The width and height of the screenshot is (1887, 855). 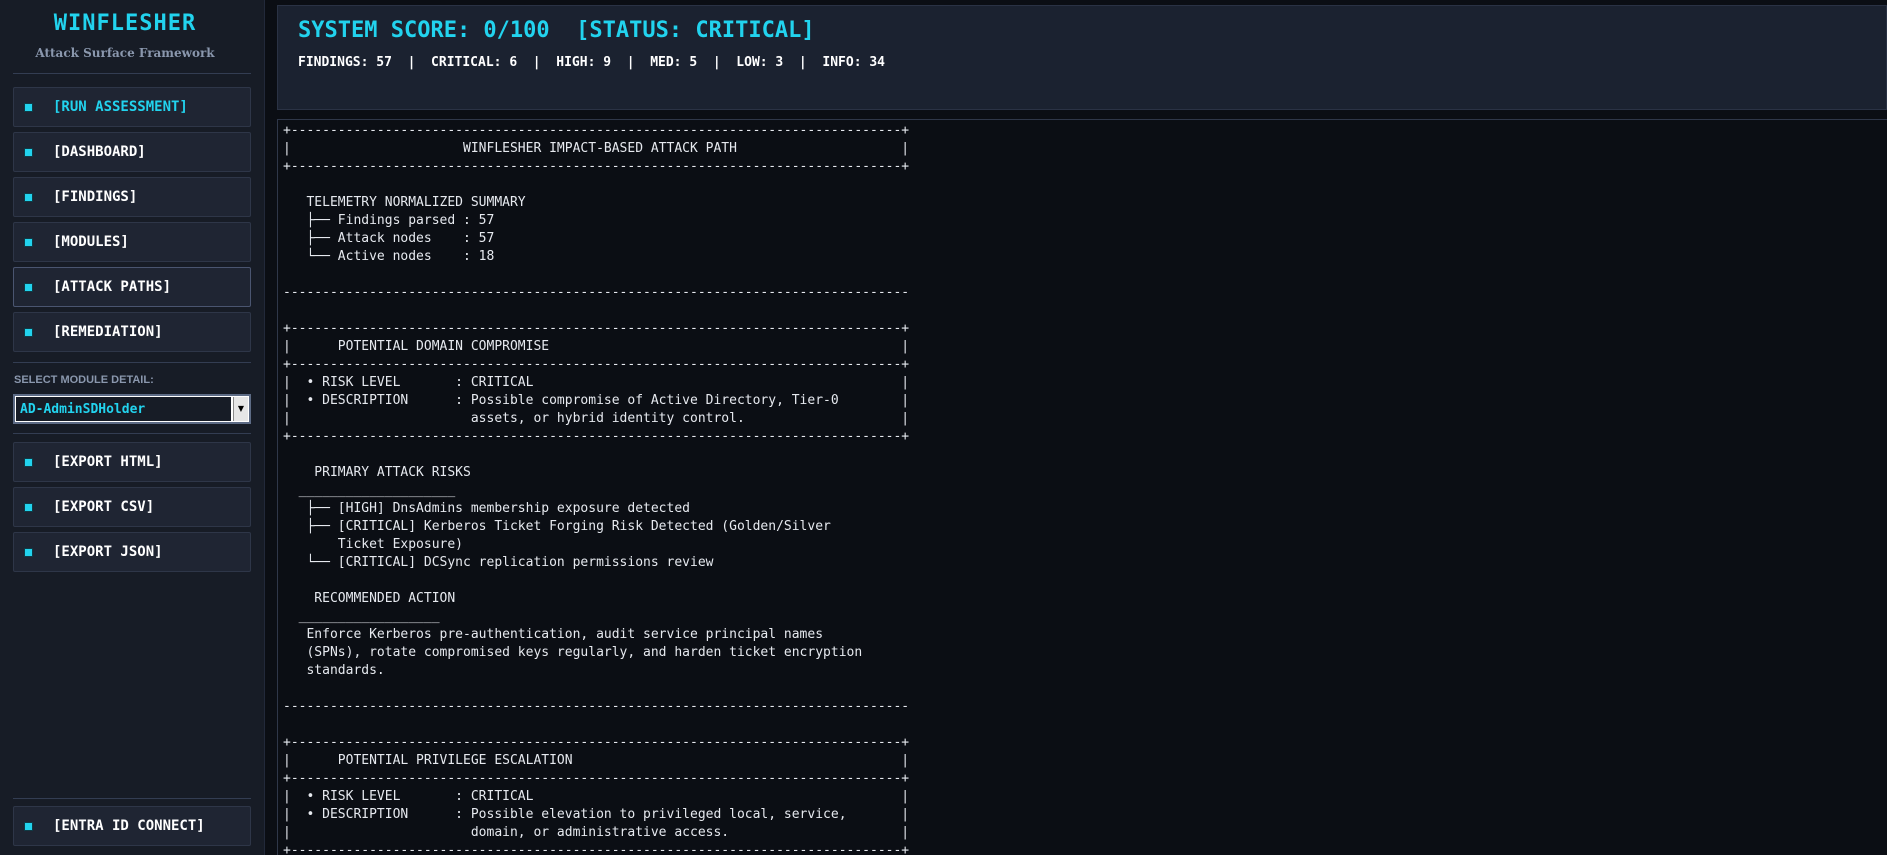 What do you see at coordinates (91, 242) in the screenshot?
I see `modules-label: [MODULES]` at bounding box center [91, 242].